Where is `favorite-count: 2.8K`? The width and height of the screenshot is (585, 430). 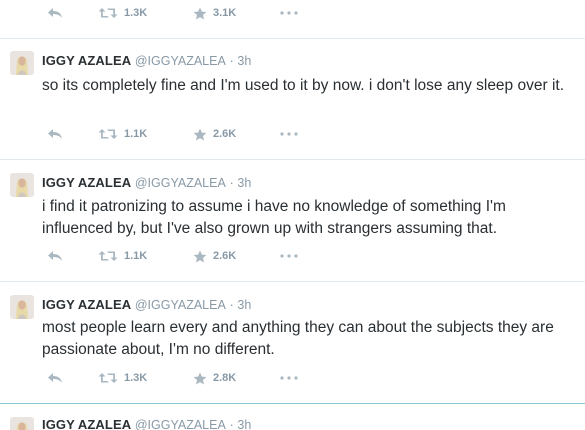 favorite-count: 2.8K is located at coordinates (225, 378).